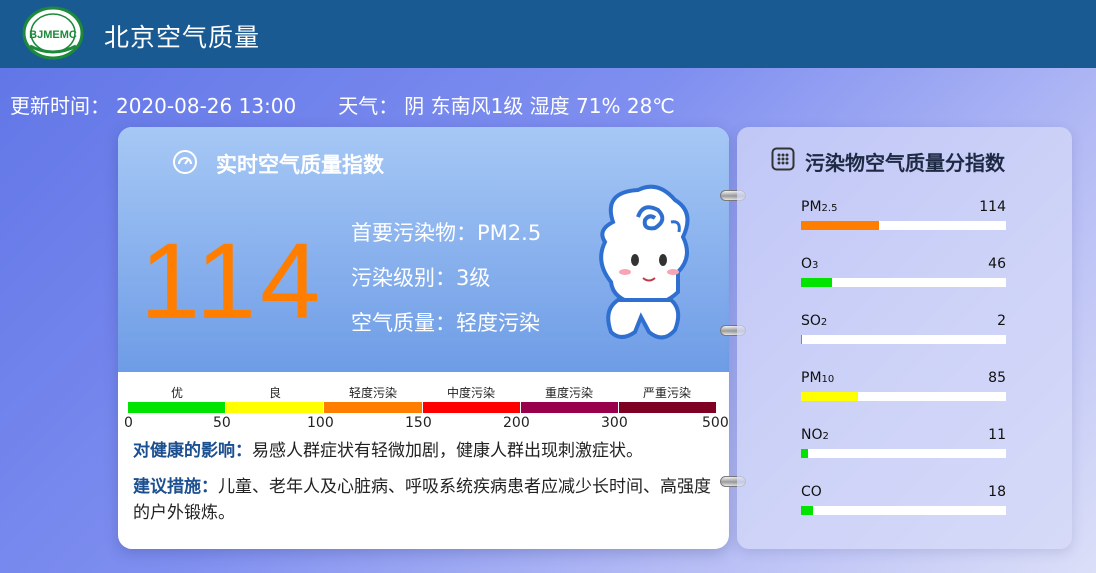  Describe the element at coordinates (644, 262) in the screenshot. I see `mascot-image` at that location.